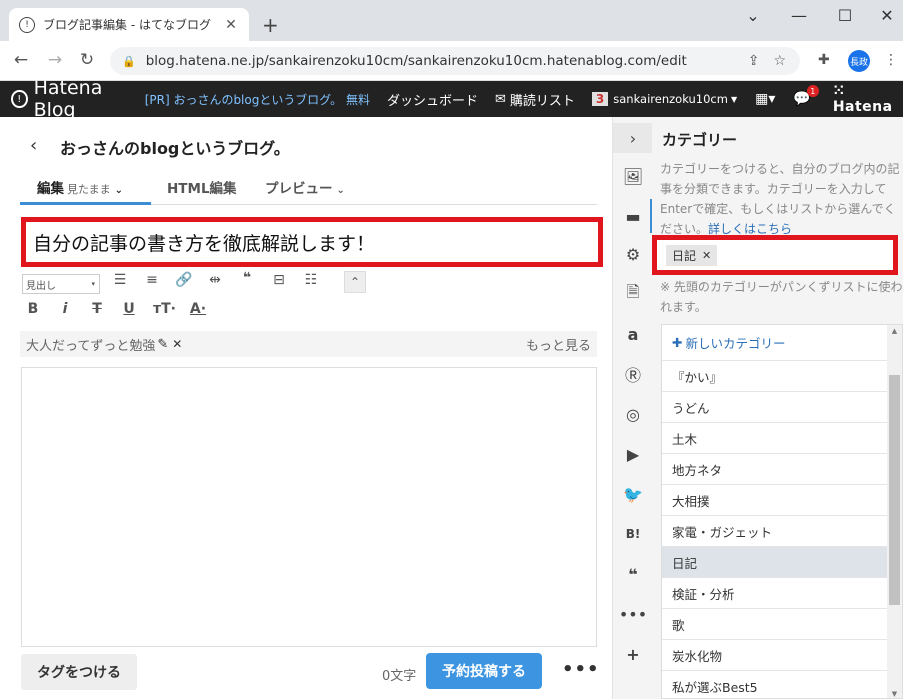 This screenshot has width=903, height=699. What do you see at coordinates (633, 614) in the screenshot?
I see `more-icon: •••` at bounding box center [633, 614].